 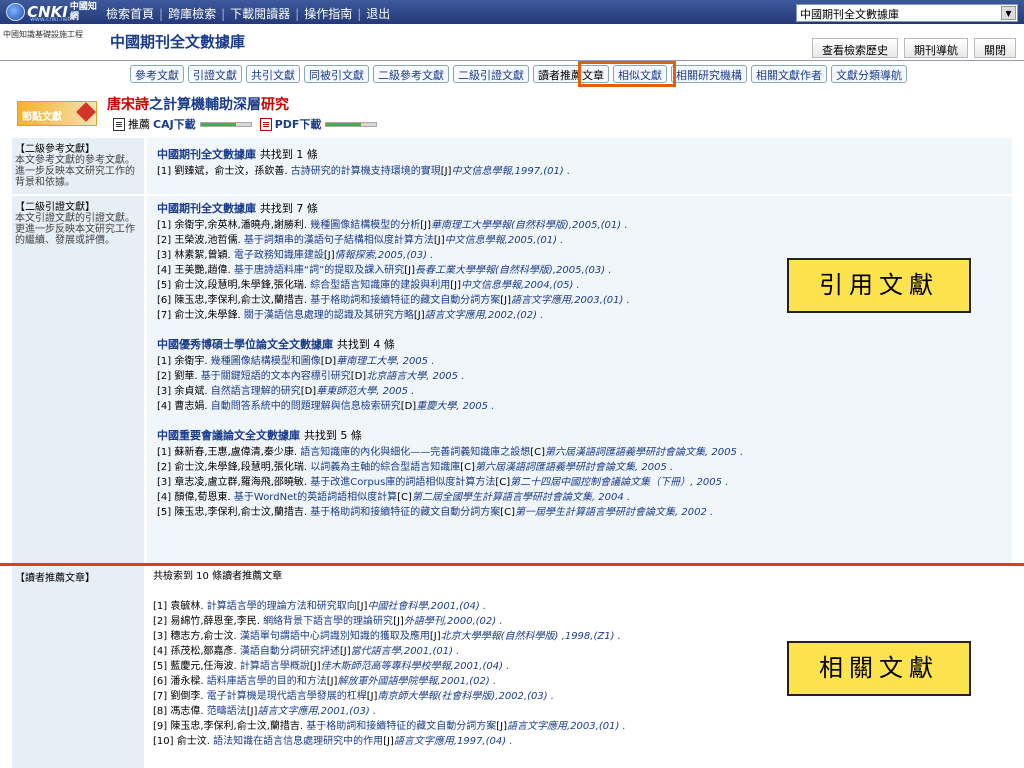 What do you see at coordinates (275, 666) in the screenshot?
I see `reference-title-link: 計算語言學概說` at bounding box center [275, 666].